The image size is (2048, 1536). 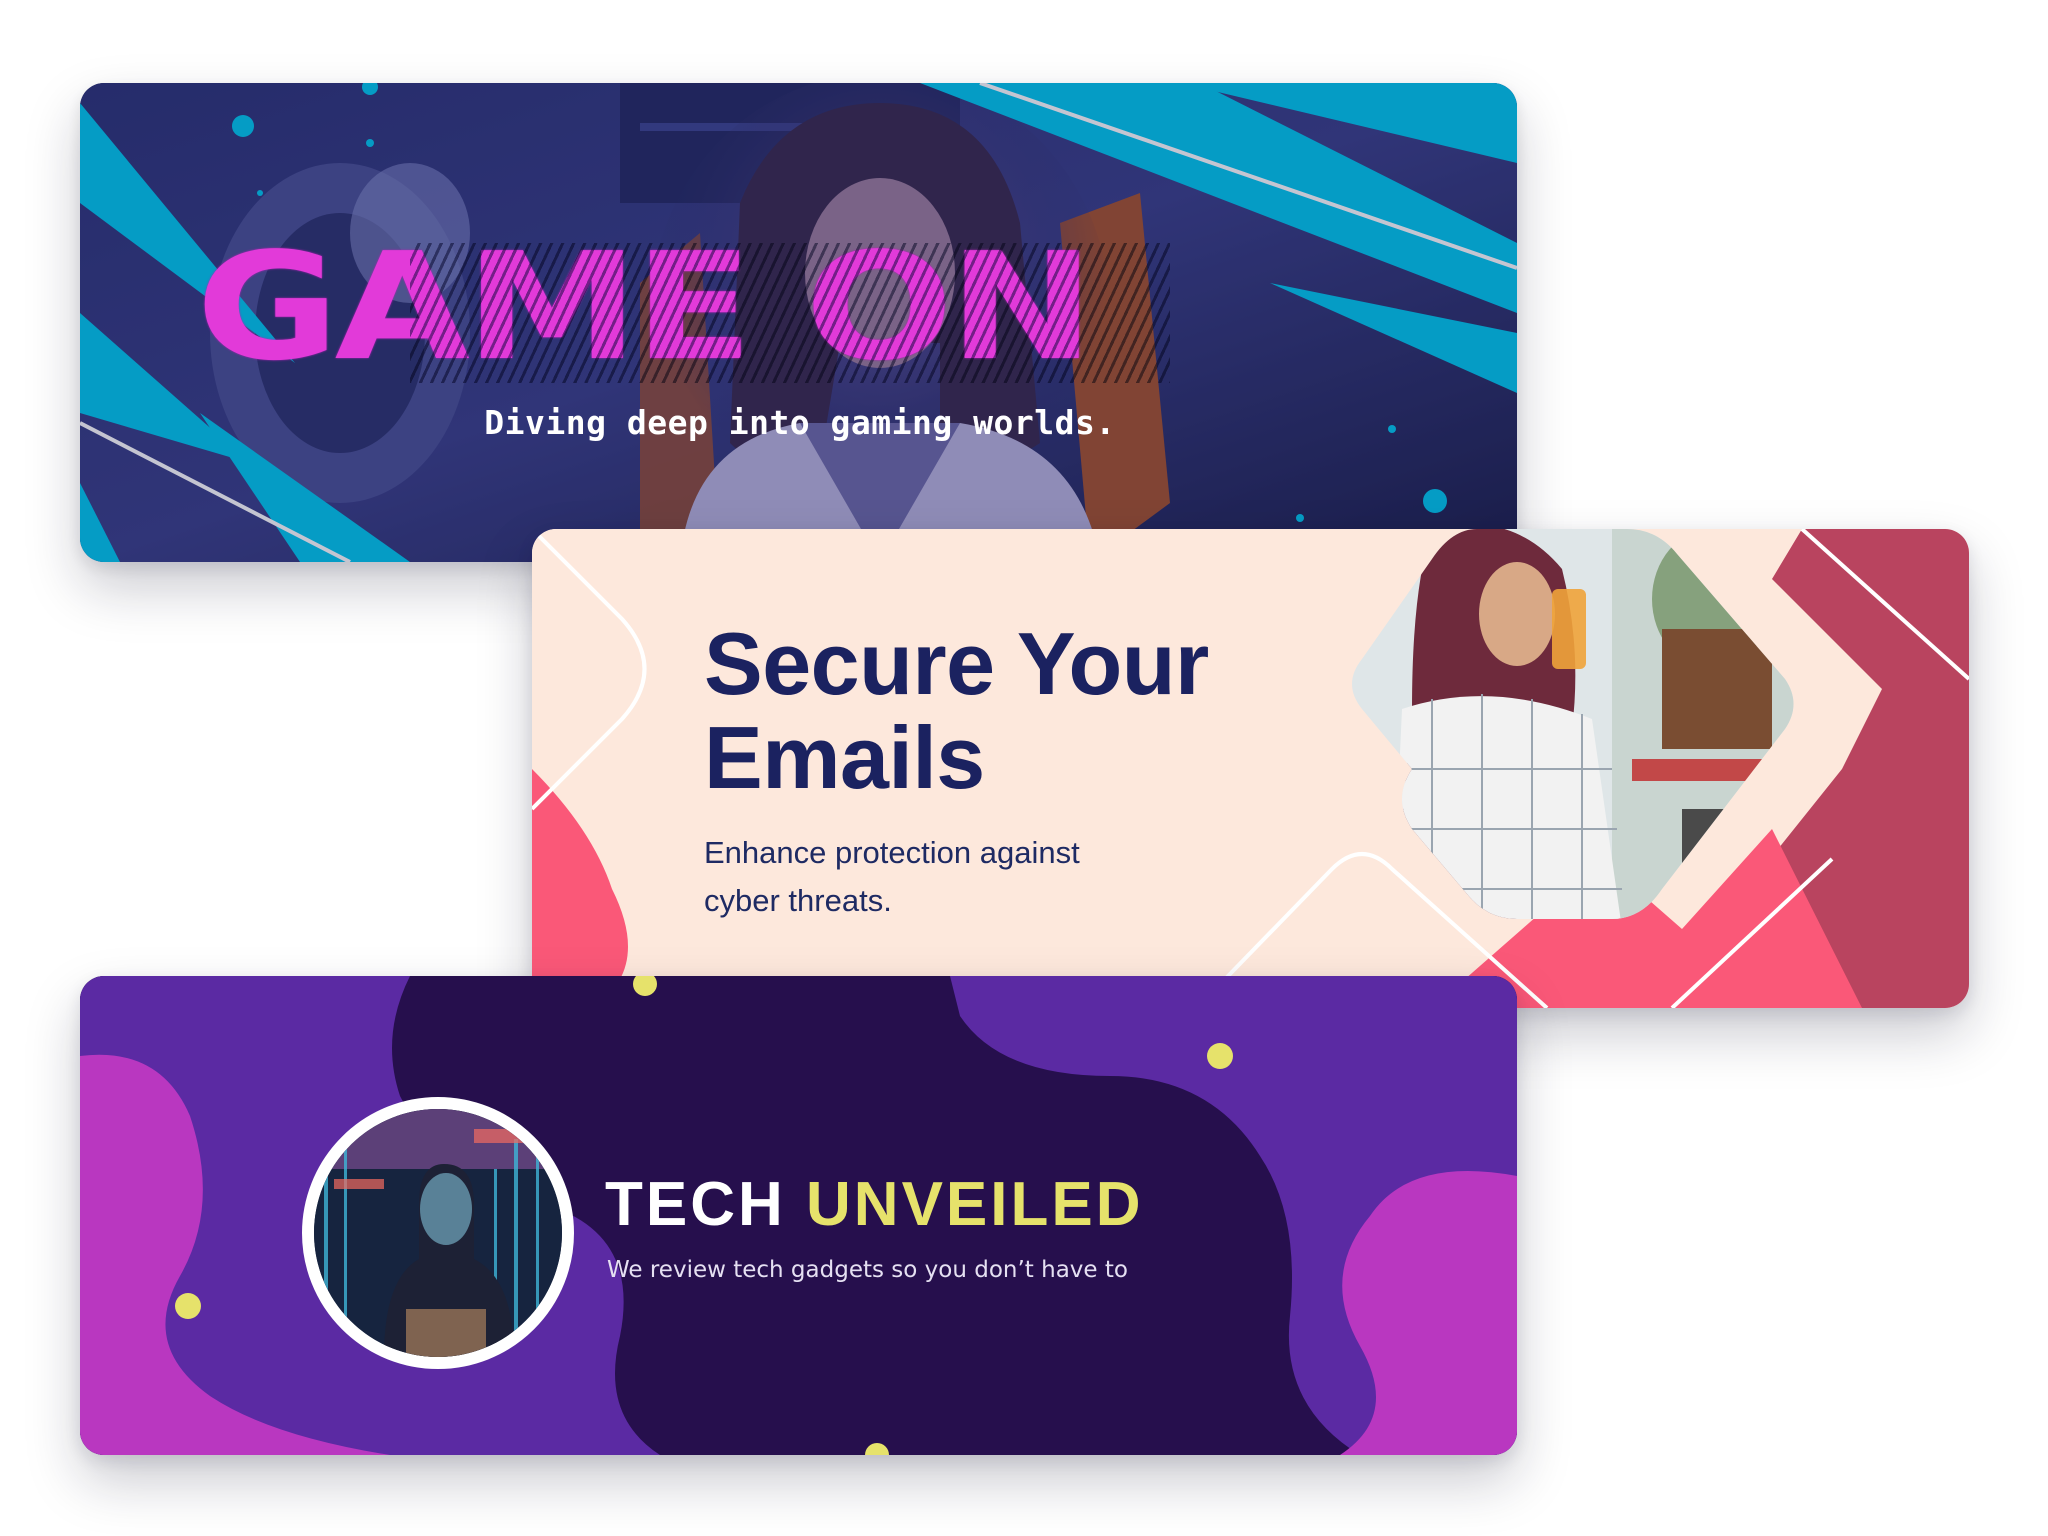 What do you see at coordinates (975, 1204) in the screenshot?
I see `tech-title-part-2: UNVEILED` at bounding box center [975, 1204].